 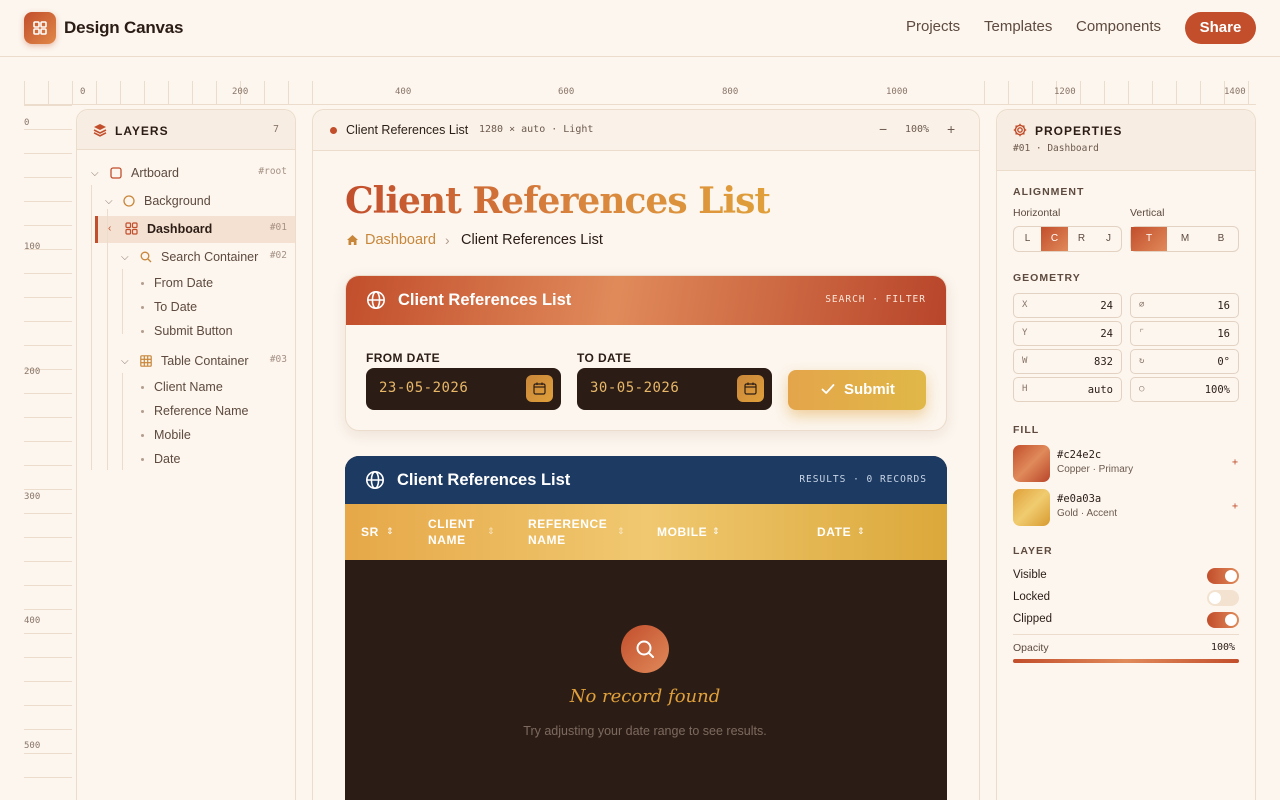 I want to click on column-header-reference-name: REFERENCE NAME, so click(x=567, y=532).